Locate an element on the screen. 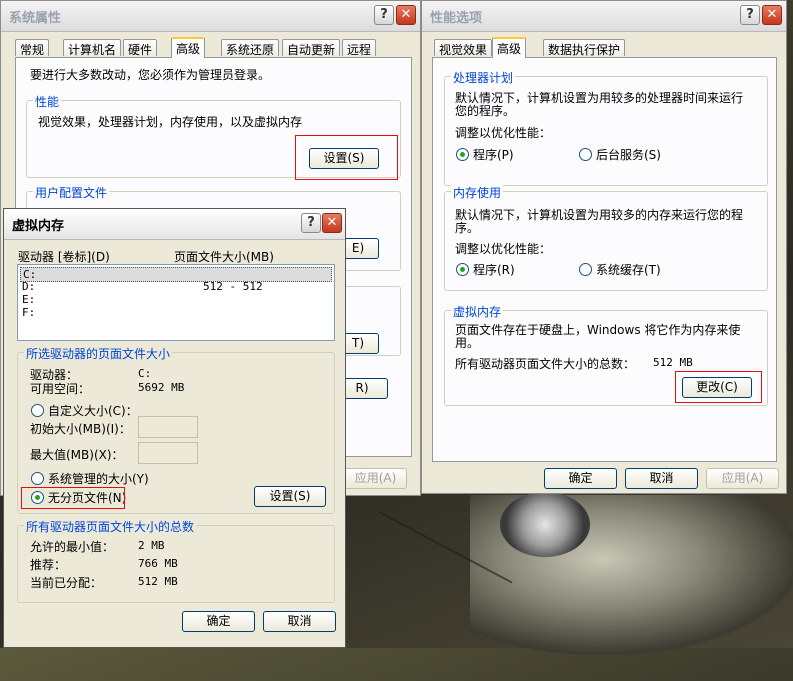 This screenshot has height=681, width=793. group-title: 处理器计划 is located at coordinates (483, 77).